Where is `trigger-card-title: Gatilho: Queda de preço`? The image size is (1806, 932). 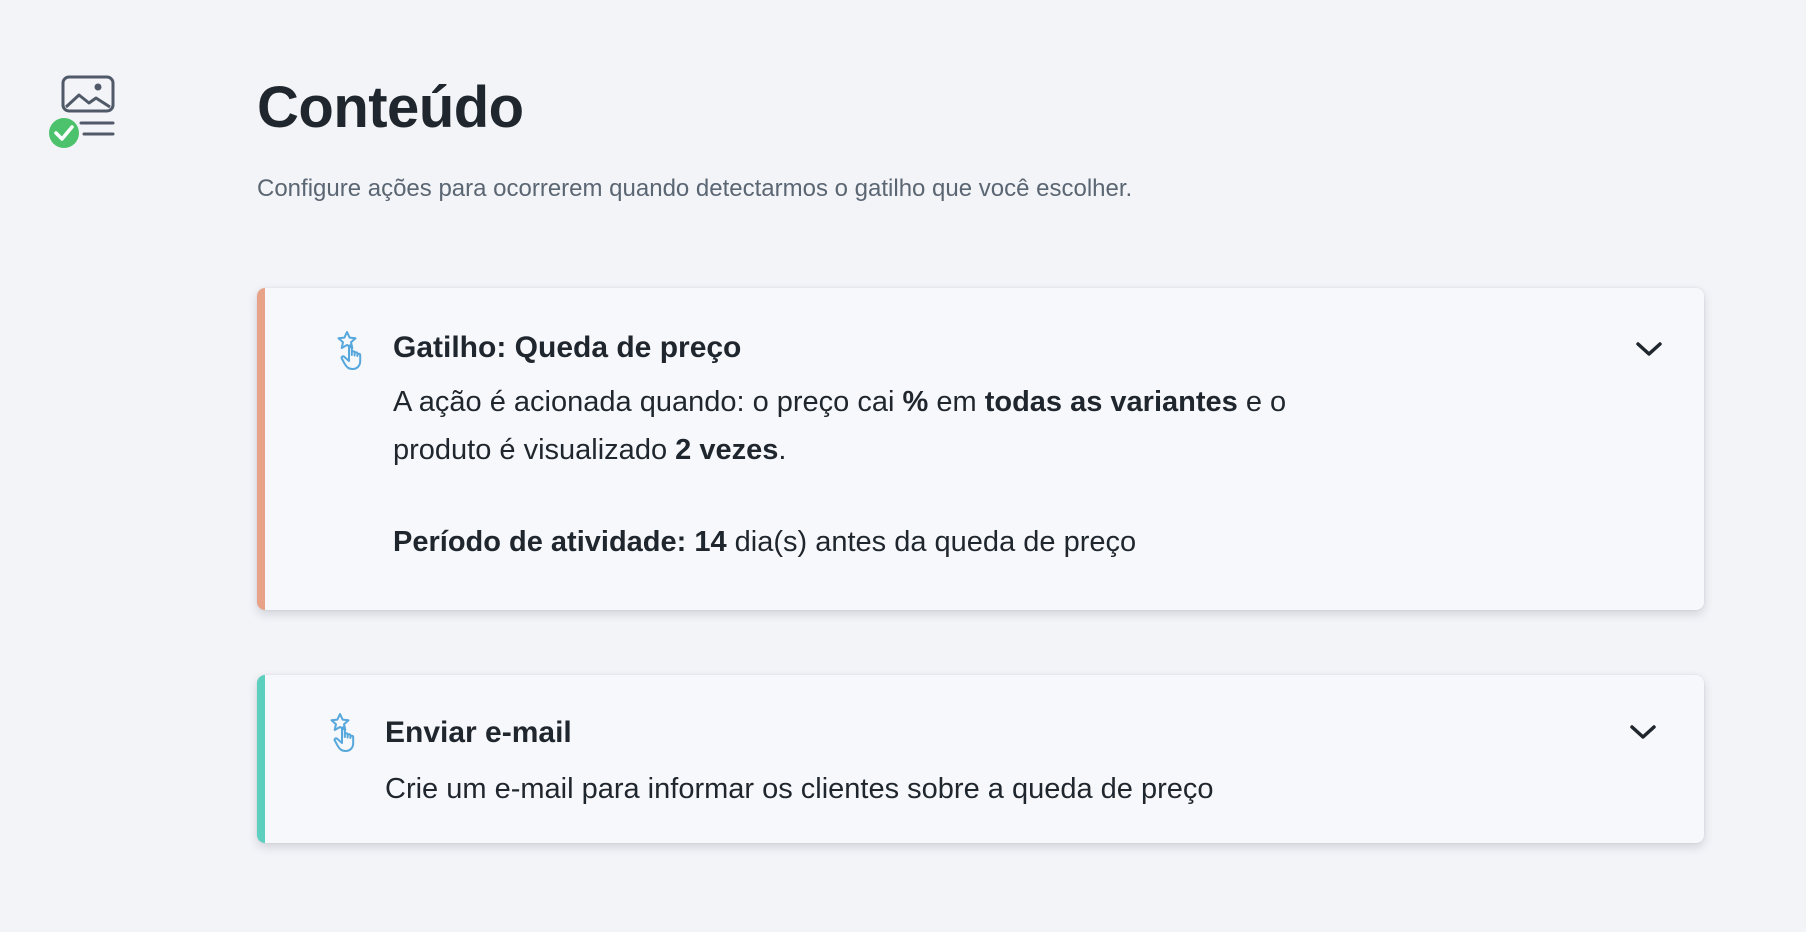 trigger-card-title: Gatilho: Queda de preço is located at coordinates (567, 347).